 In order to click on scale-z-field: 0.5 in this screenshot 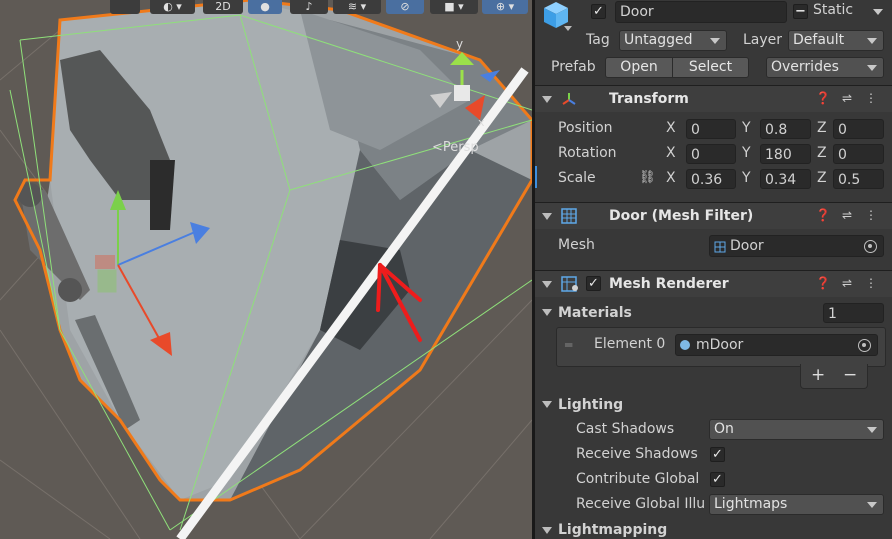, I will do `click(858, 179)`.